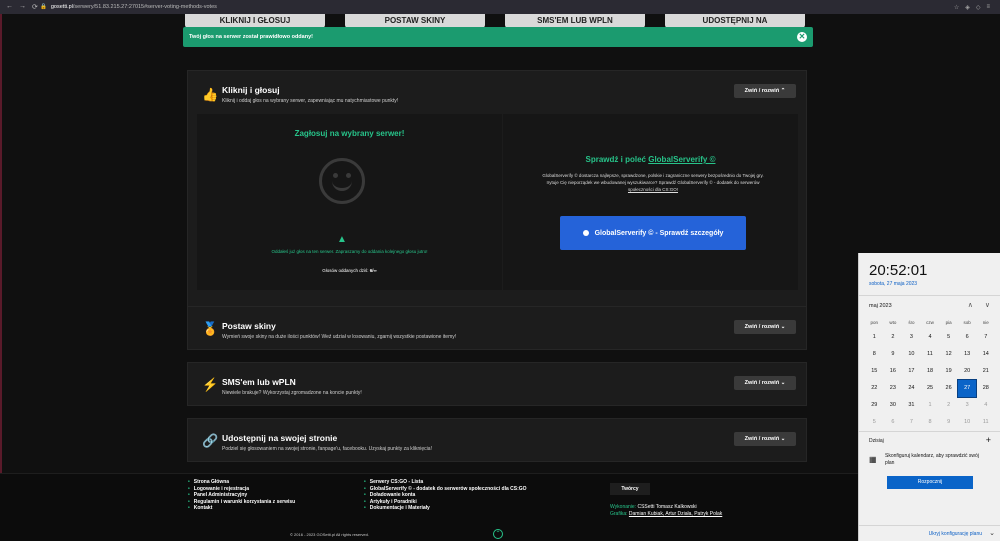 The width and height of the screenshot is (1000, 541). What do you see at coordinates (585, 233) in the screenshot?
I see `circle-icon` at bounding box center [585, 233].